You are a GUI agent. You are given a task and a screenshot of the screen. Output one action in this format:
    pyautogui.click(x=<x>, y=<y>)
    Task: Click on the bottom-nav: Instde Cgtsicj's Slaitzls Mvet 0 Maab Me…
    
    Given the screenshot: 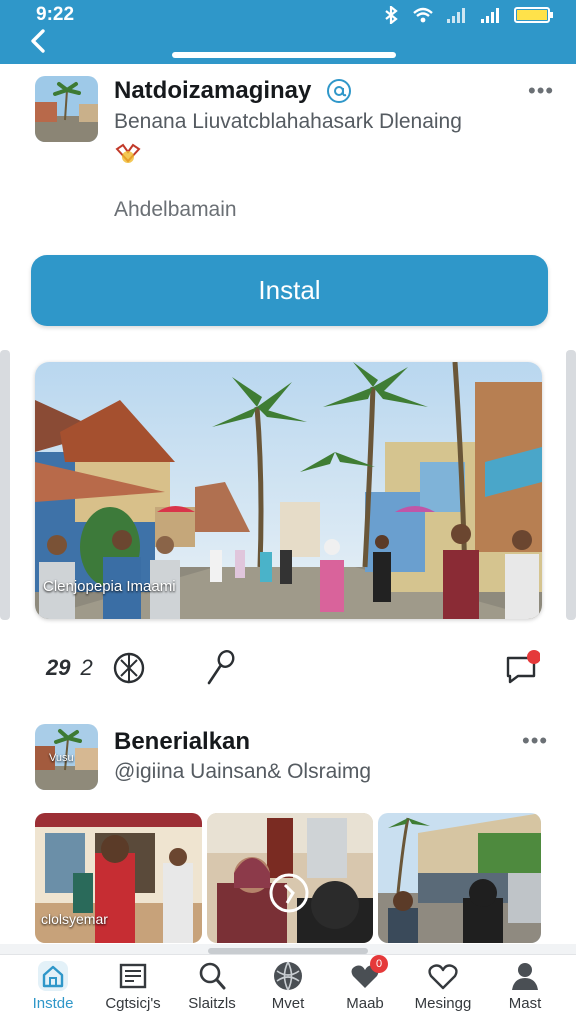 What is the action you would take?
    pyautogui.click(x=288, y=989)
    